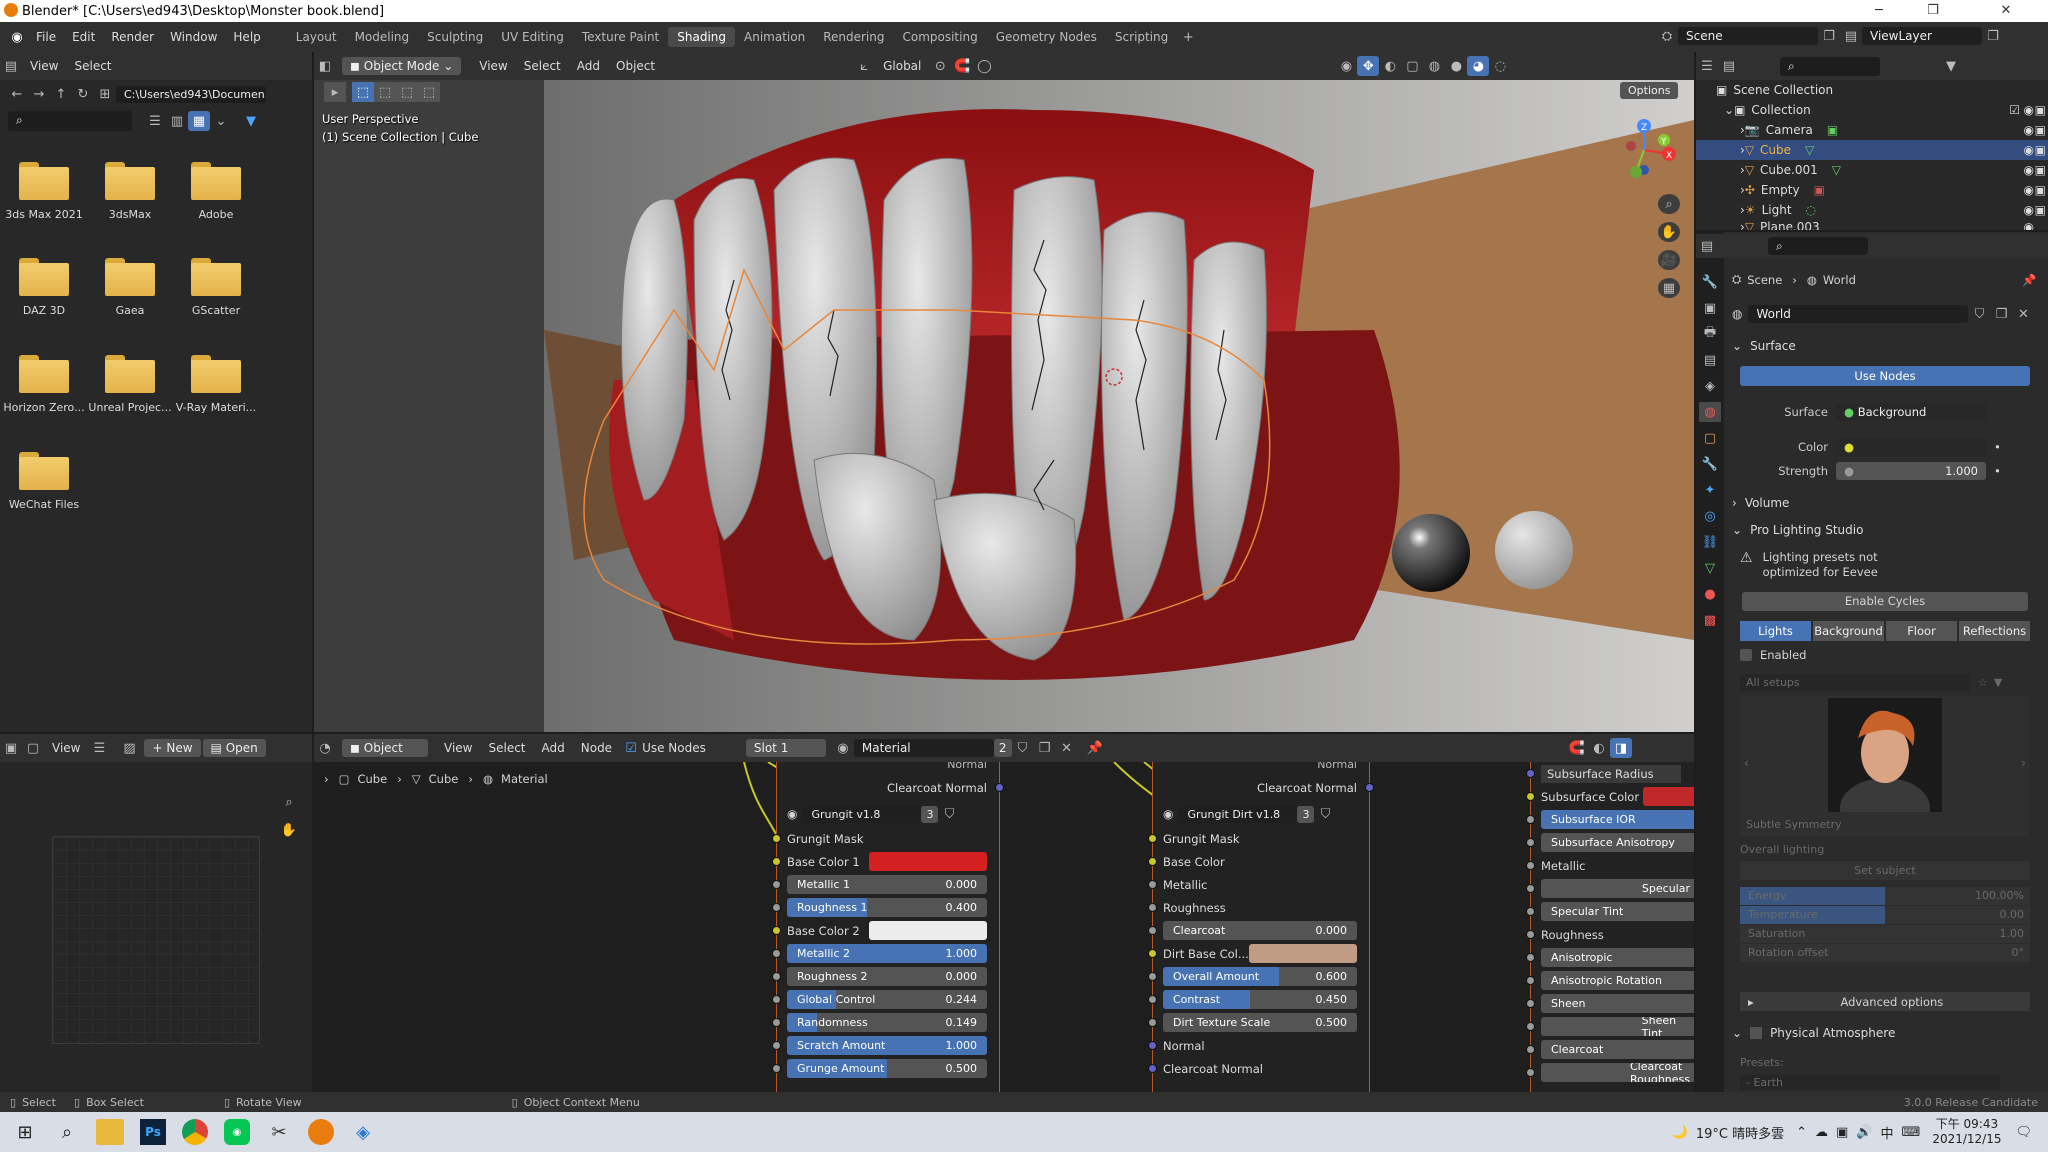 The height and width of the screenshot is (1152, 2048). Describe the element at coordinates (1710, 594) in the screenshot. I see `material-tab-icon: ●` at that location.